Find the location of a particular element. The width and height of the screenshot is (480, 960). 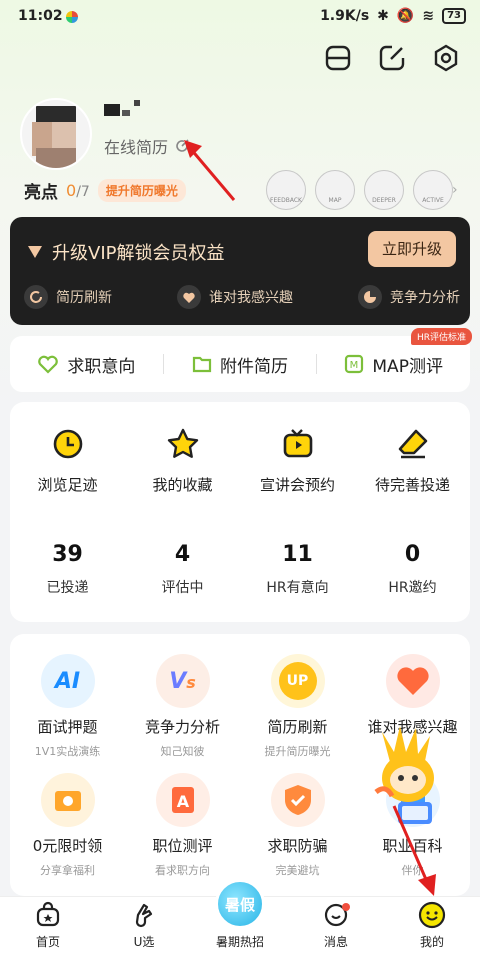

diamond-icon is located at coordinates (35, 252).